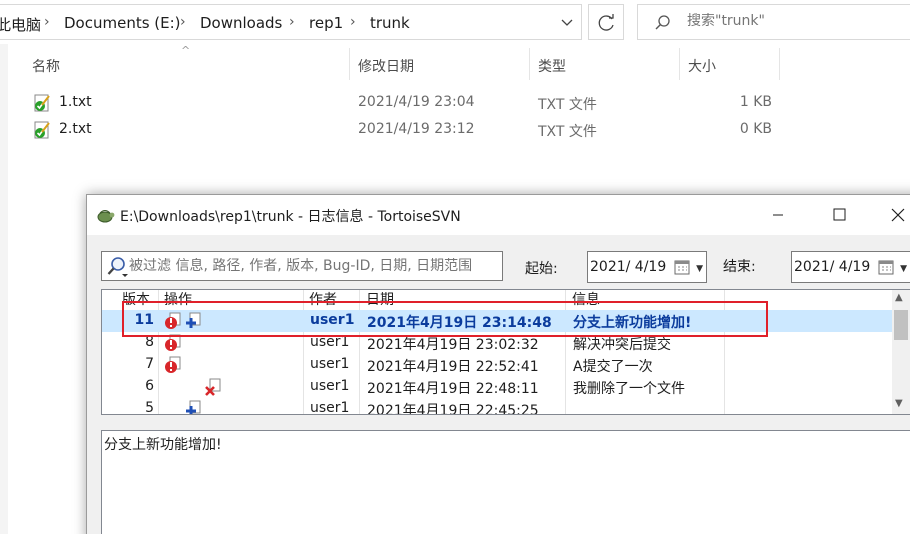 Image resolution: width=910 pixels, height=534 pixels. I want to click on to-label: 结束:, so click(739, 267).